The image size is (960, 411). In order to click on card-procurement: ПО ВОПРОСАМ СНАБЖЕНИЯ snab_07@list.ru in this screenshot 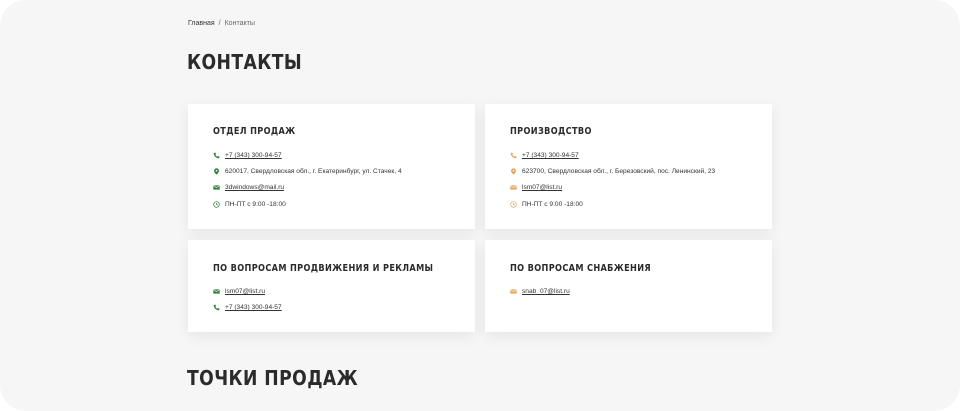, I will do `click(628, 286)`.